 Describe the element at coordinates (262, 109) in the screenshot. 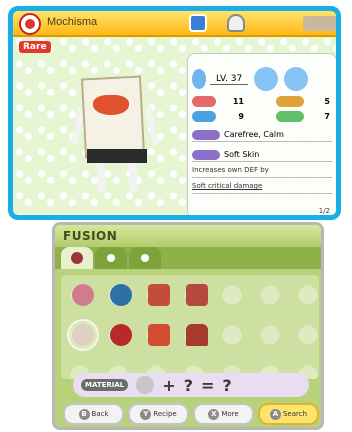

I see `stat-grid: 11 5 9 7` at that location.